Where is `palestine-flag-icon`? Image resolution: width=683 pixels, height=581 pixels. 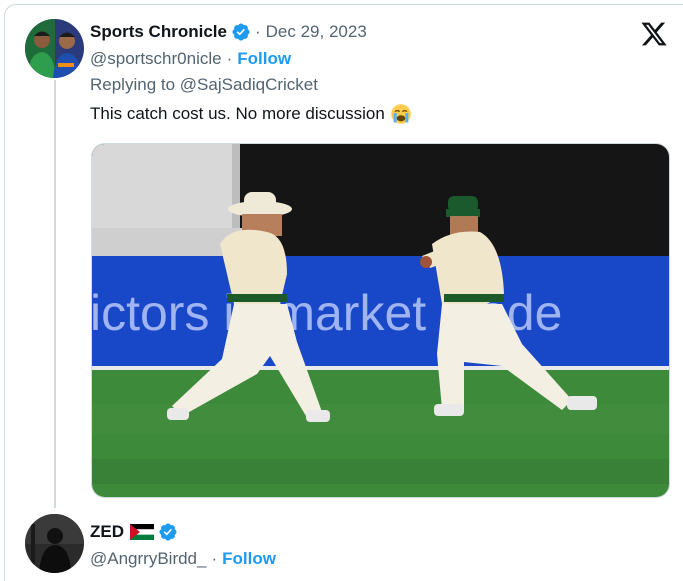
palestine-flag-icon is located at coordinates (142, 532).